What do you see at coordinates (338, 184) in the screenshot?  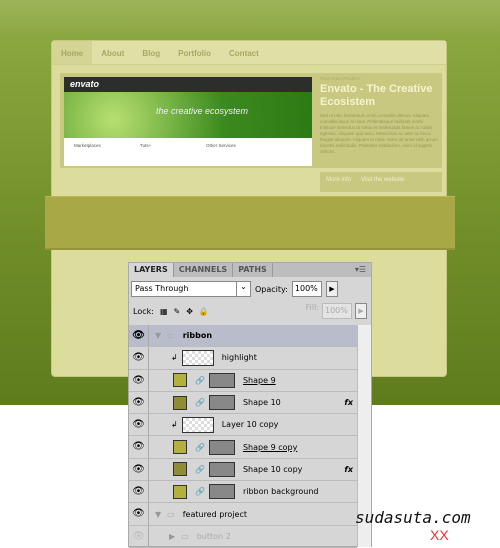 I see `more-info-button: More info` at bounding box center [338, 184].